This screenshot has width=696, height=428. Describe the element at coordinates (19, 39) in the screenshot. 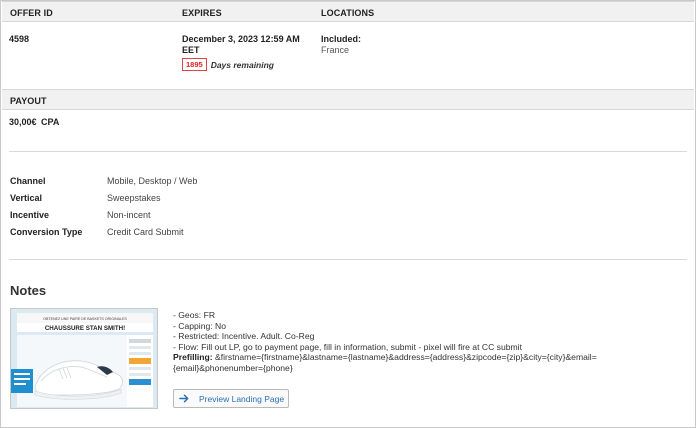

I see `offer-id-value: 4598` at that location.